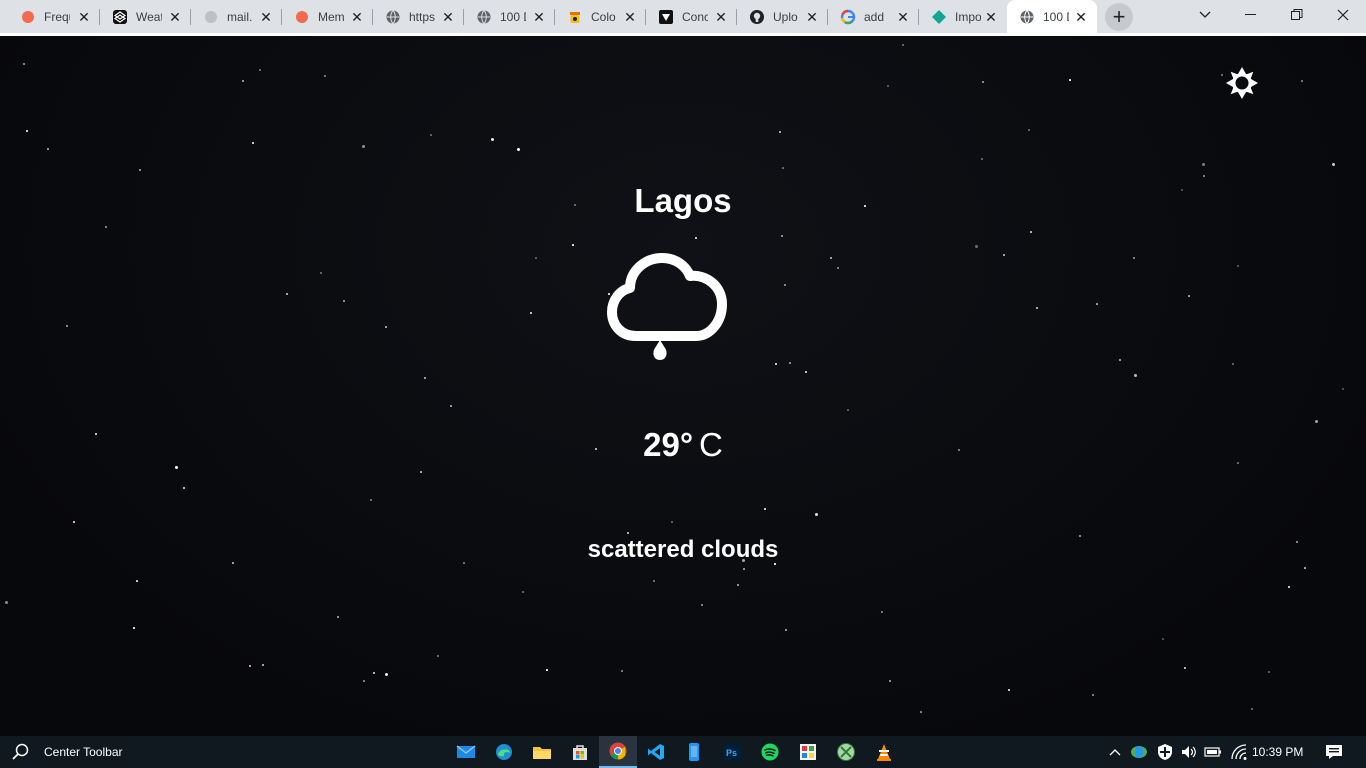 This screenshot has width=1366, height=768. I want to click on browser-tab-active: 100 D ✕, so click(1052, 17).